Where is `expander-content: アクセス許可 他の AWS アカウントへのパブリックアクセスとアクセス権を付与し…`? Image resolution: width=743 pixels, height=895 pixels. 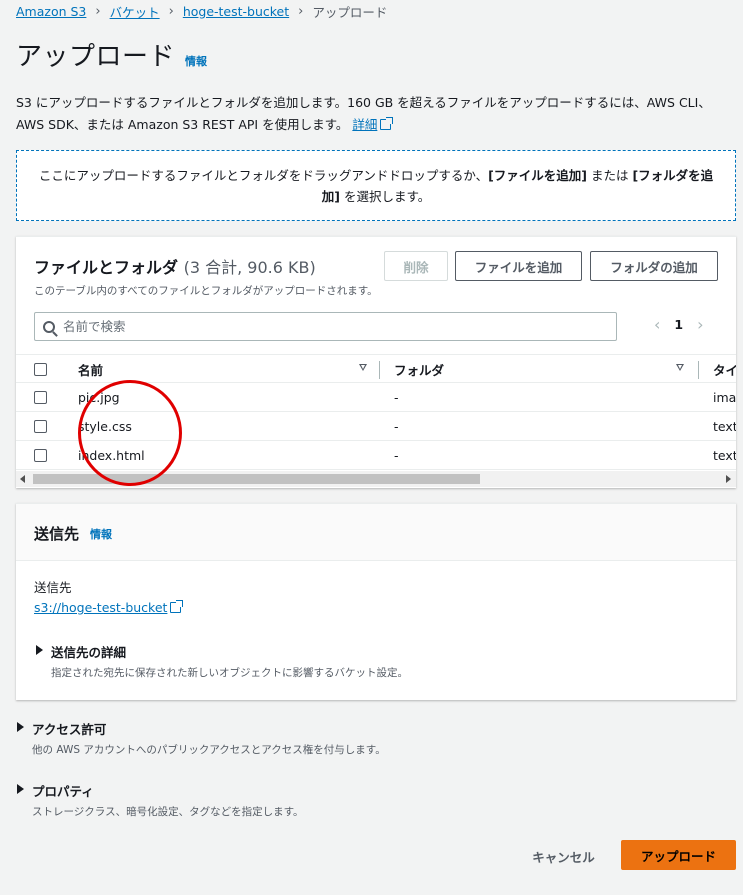 expander-content: アクセス許可 他の AWS アカウントへのパブリックアクセスとアクセス権を付与し… is located at coordinates (209, 738).